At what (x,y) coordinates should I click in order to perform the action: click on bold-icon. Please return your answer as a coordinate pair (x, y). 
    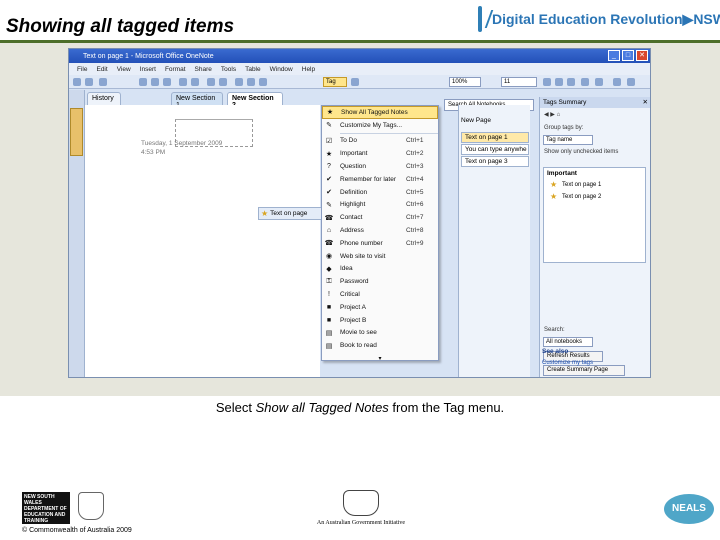
    Looking at the image, I should click on (547, 82).